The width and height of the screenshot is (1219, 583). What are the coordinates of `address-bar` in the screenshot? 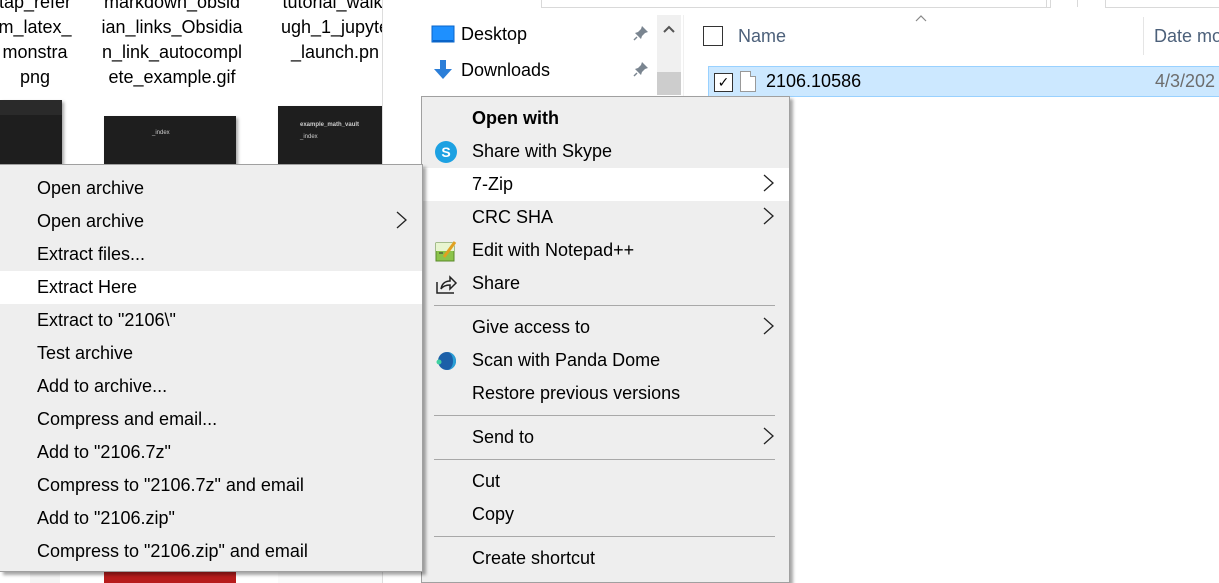 It's located at (796, 4).